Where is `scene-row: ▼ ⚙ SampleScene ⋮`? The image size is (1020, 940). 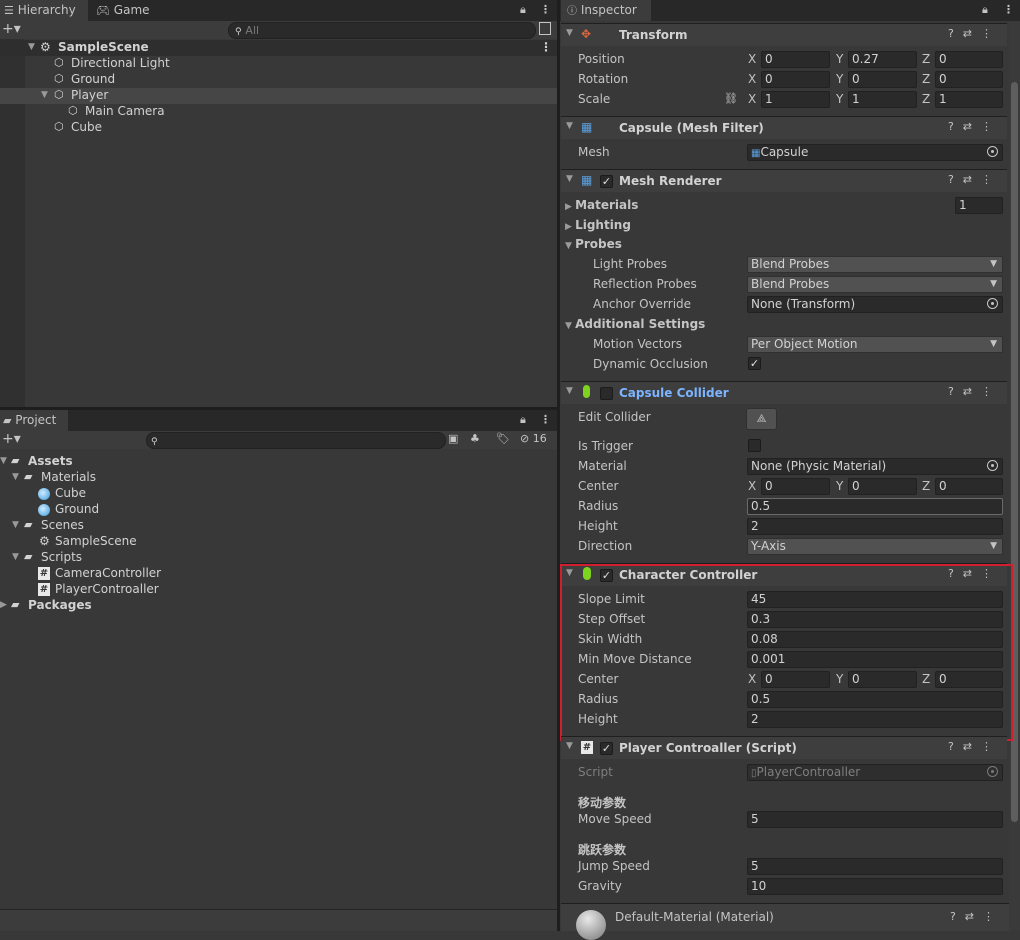
scene-row: ▼ ⚙ SampleScene ⋮ is located at coordinates (278, 48).